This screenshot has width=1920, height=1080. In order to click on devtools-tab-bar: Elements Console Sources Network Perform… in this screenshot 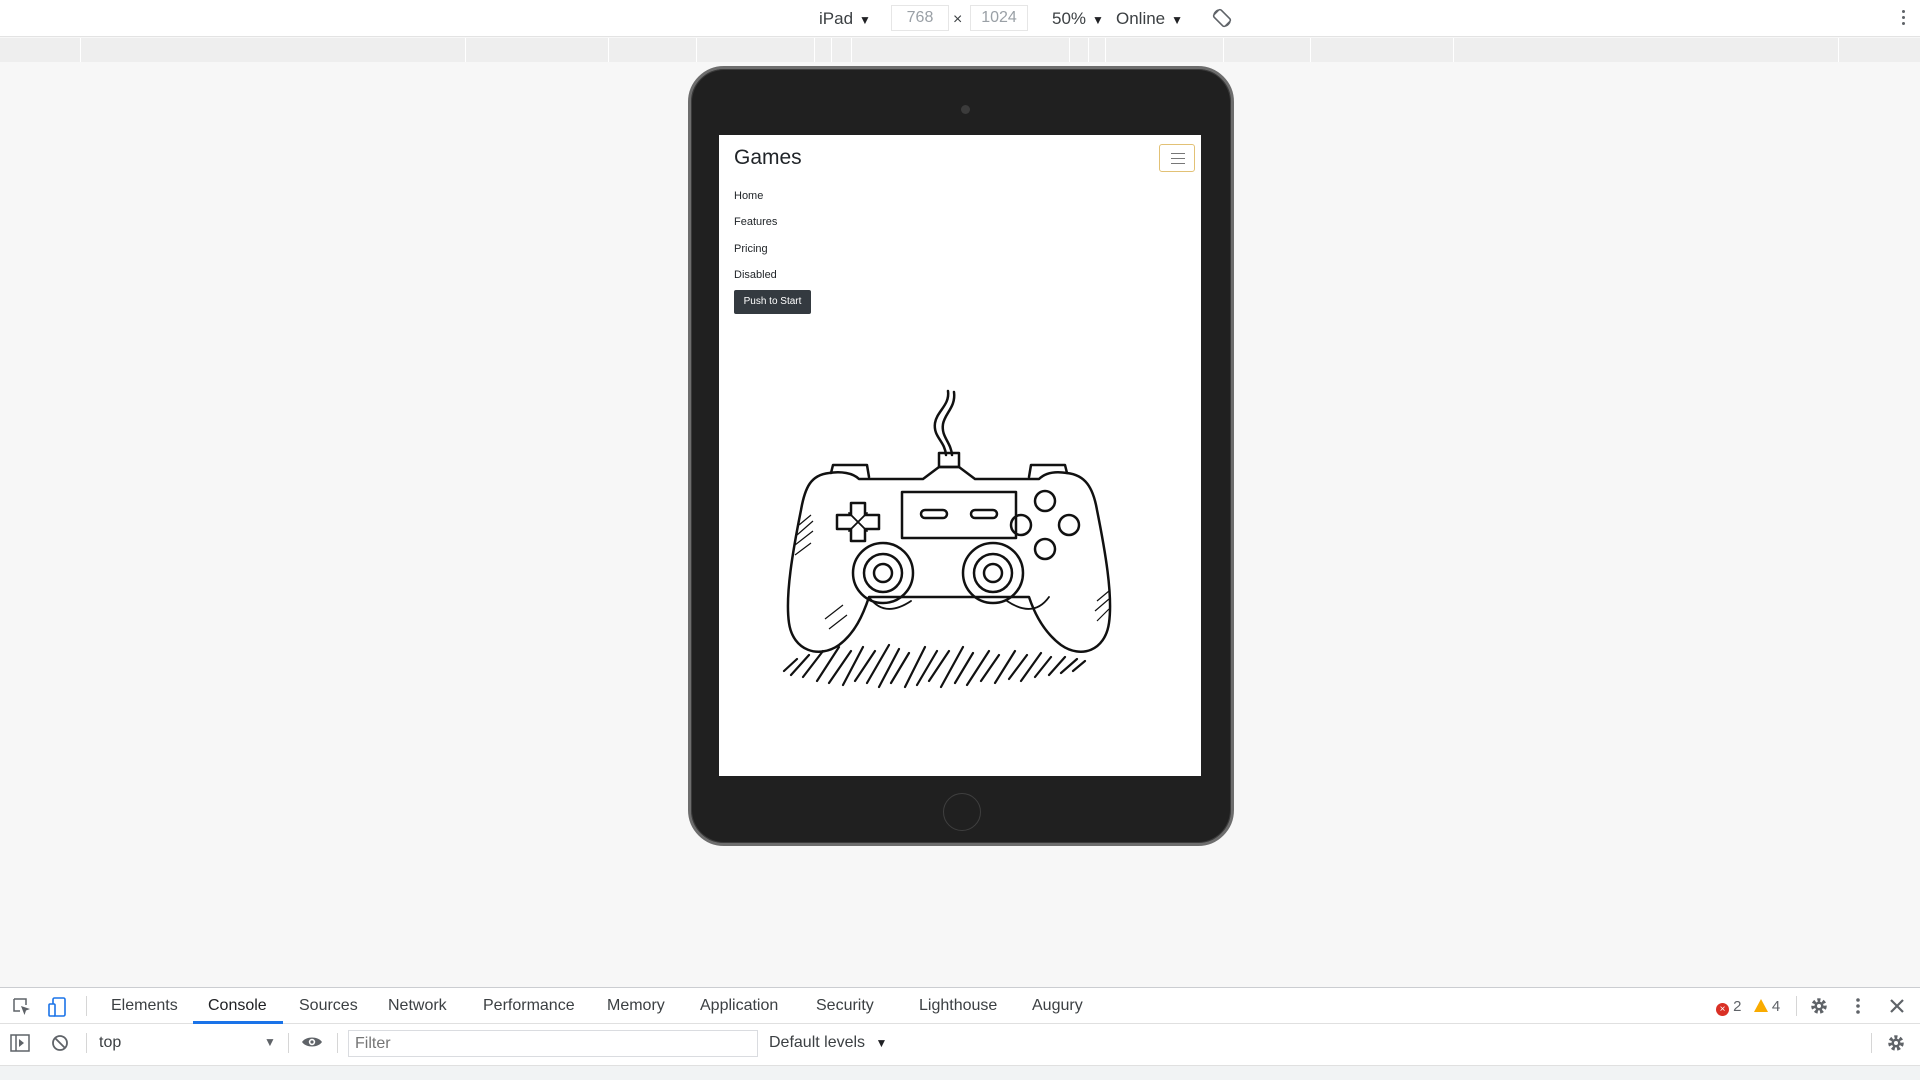, I will do `click(960, 1006)`.